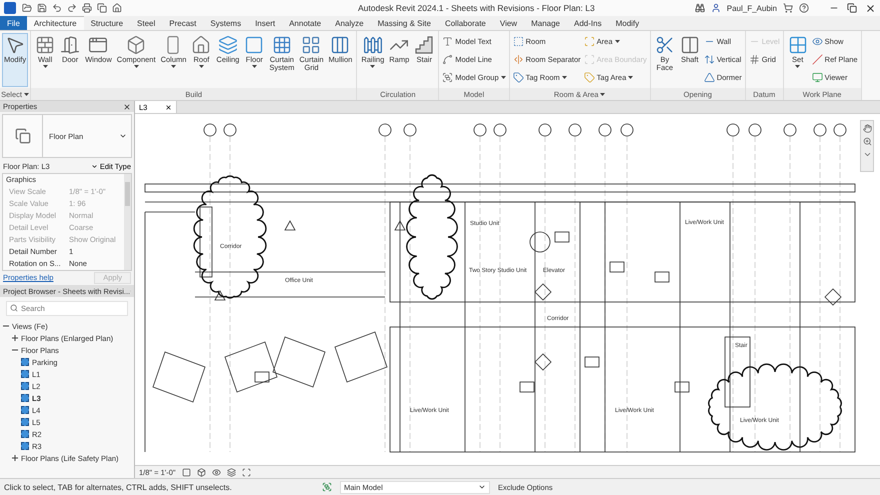  I want to click on door-icon, so click(70, 45).